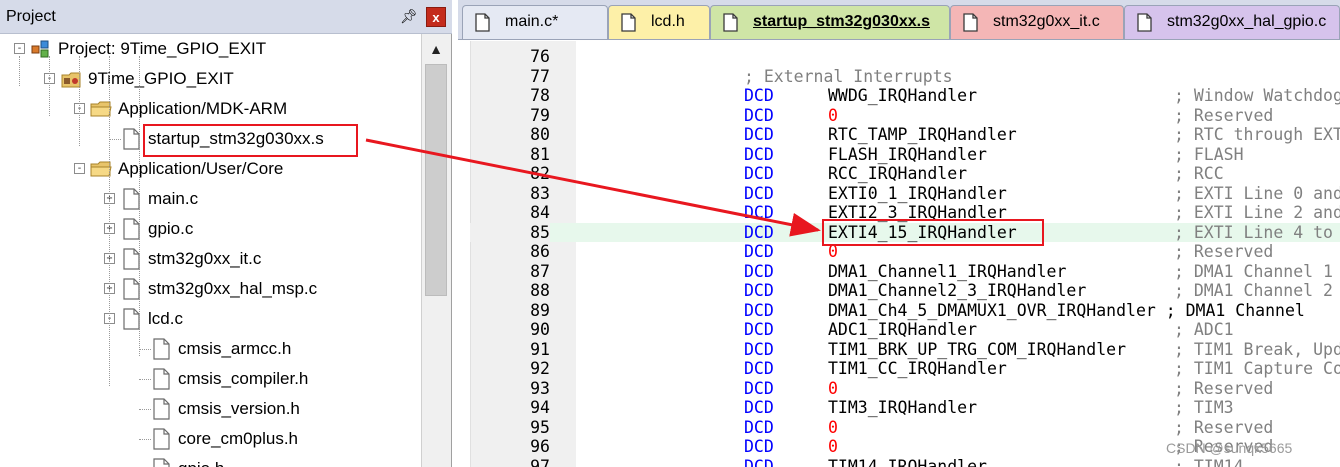  Describe the element at coordinates (540, 388) in the screenshot. I see `line-number: 93` at that location.